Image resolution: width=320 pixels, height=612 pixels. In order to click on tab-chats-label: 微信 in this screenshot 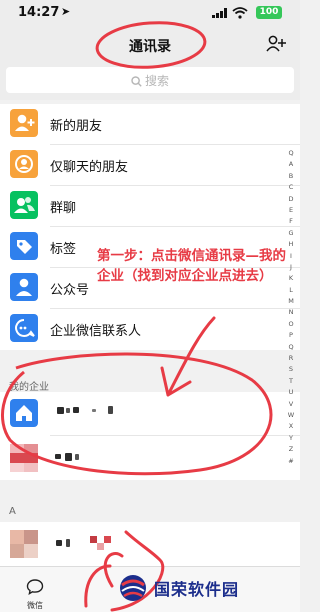, I will do `click(35, 605)`.